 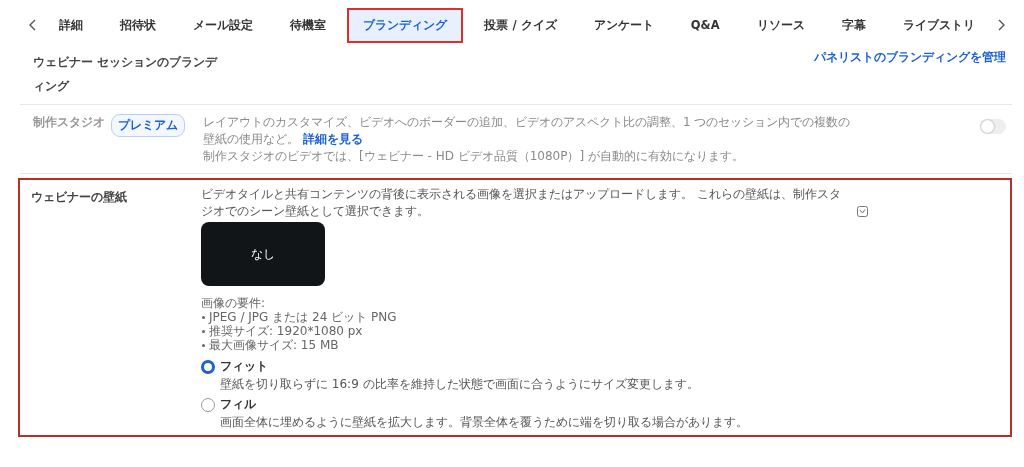 What do you see at coordinates (853, 25) in the screenshot?
I see `tab: 字幕` at bounding box center [853, 25].